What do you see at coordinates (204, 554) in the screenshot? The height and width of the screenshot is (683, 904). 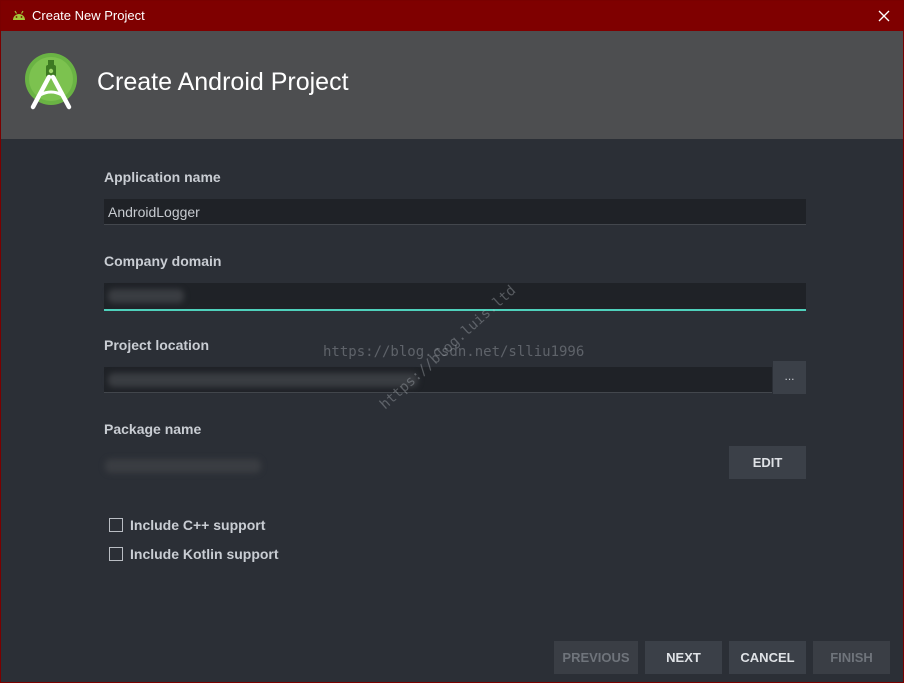 I see `include-kotlin-label: Include Kotlin support` at bounding box center [204, 554].